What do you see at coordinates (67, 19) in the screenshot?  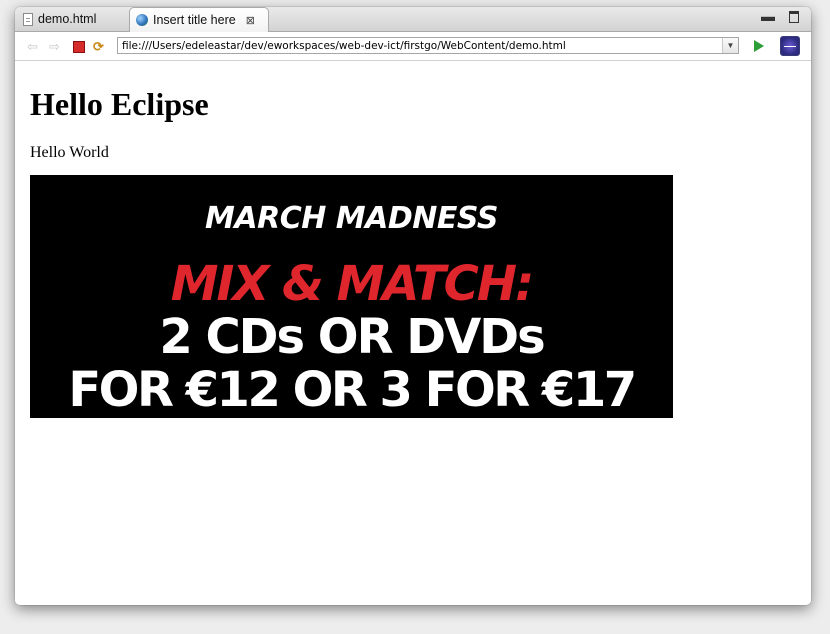 I see `tab-label: demo.html` at bounding box center [67, 19].